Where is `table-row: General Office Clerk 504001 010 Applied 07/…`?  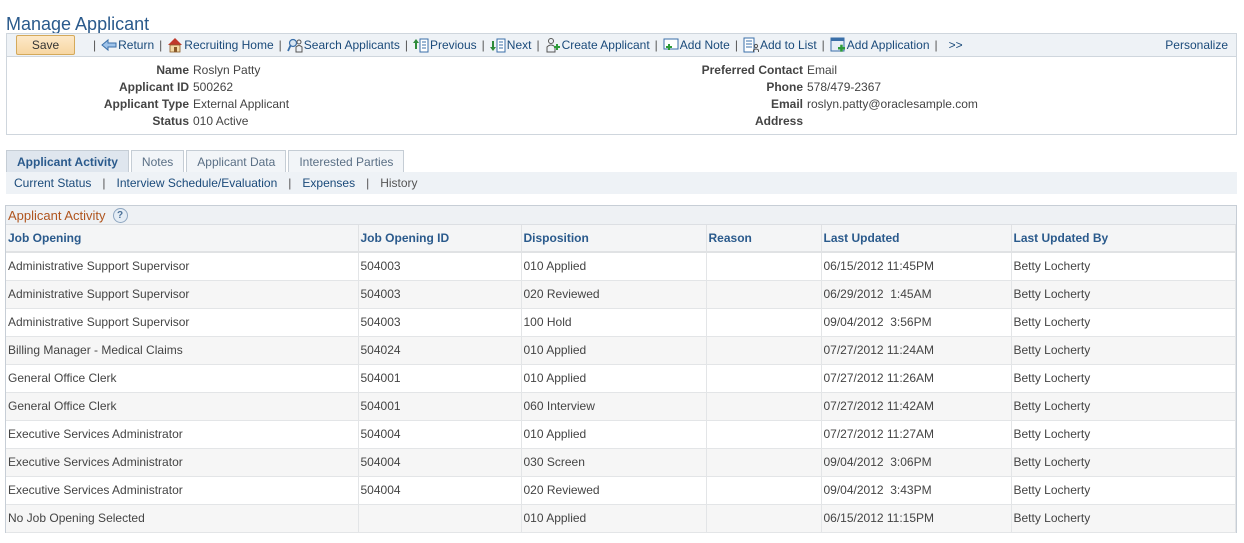
table-row: General Office Clerk 504001 010 Applied 07/… is located at coordinates (621, 378).